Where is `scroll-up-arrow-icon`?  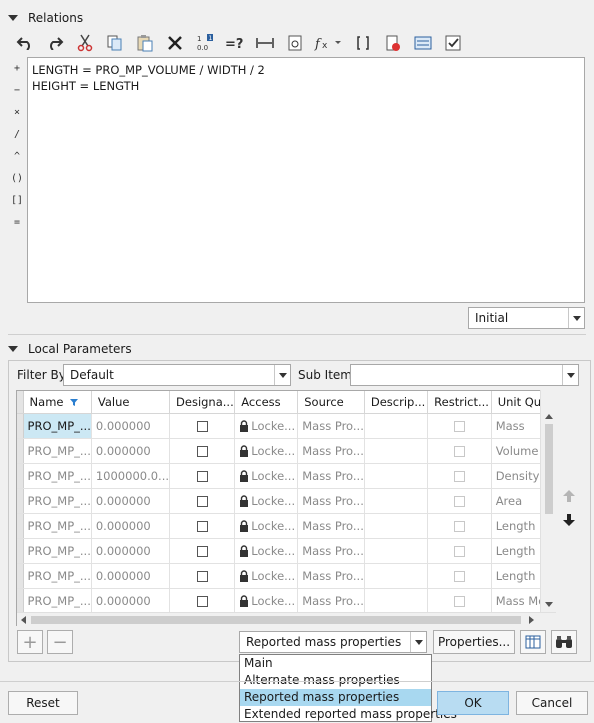 scroll-up-arrow-icon is located at coordinates (549, 416).